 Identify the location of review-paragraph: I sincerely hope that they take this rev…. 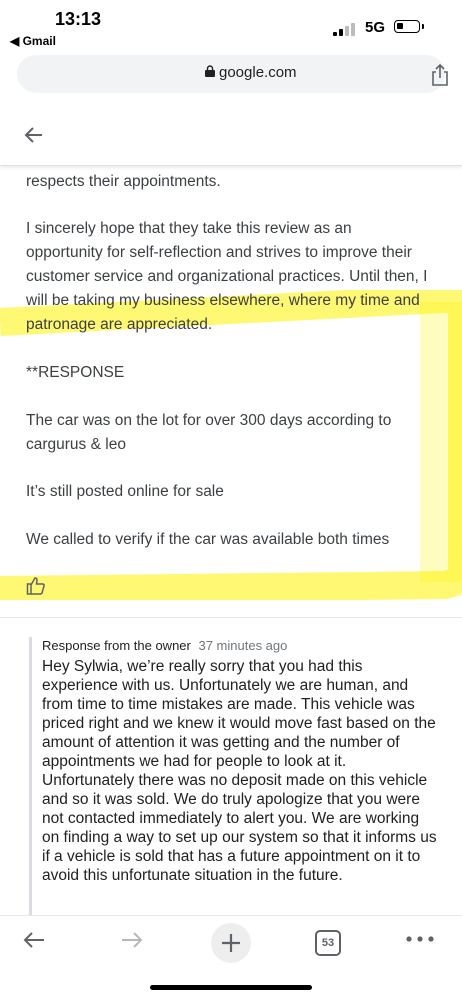
(227, 276).